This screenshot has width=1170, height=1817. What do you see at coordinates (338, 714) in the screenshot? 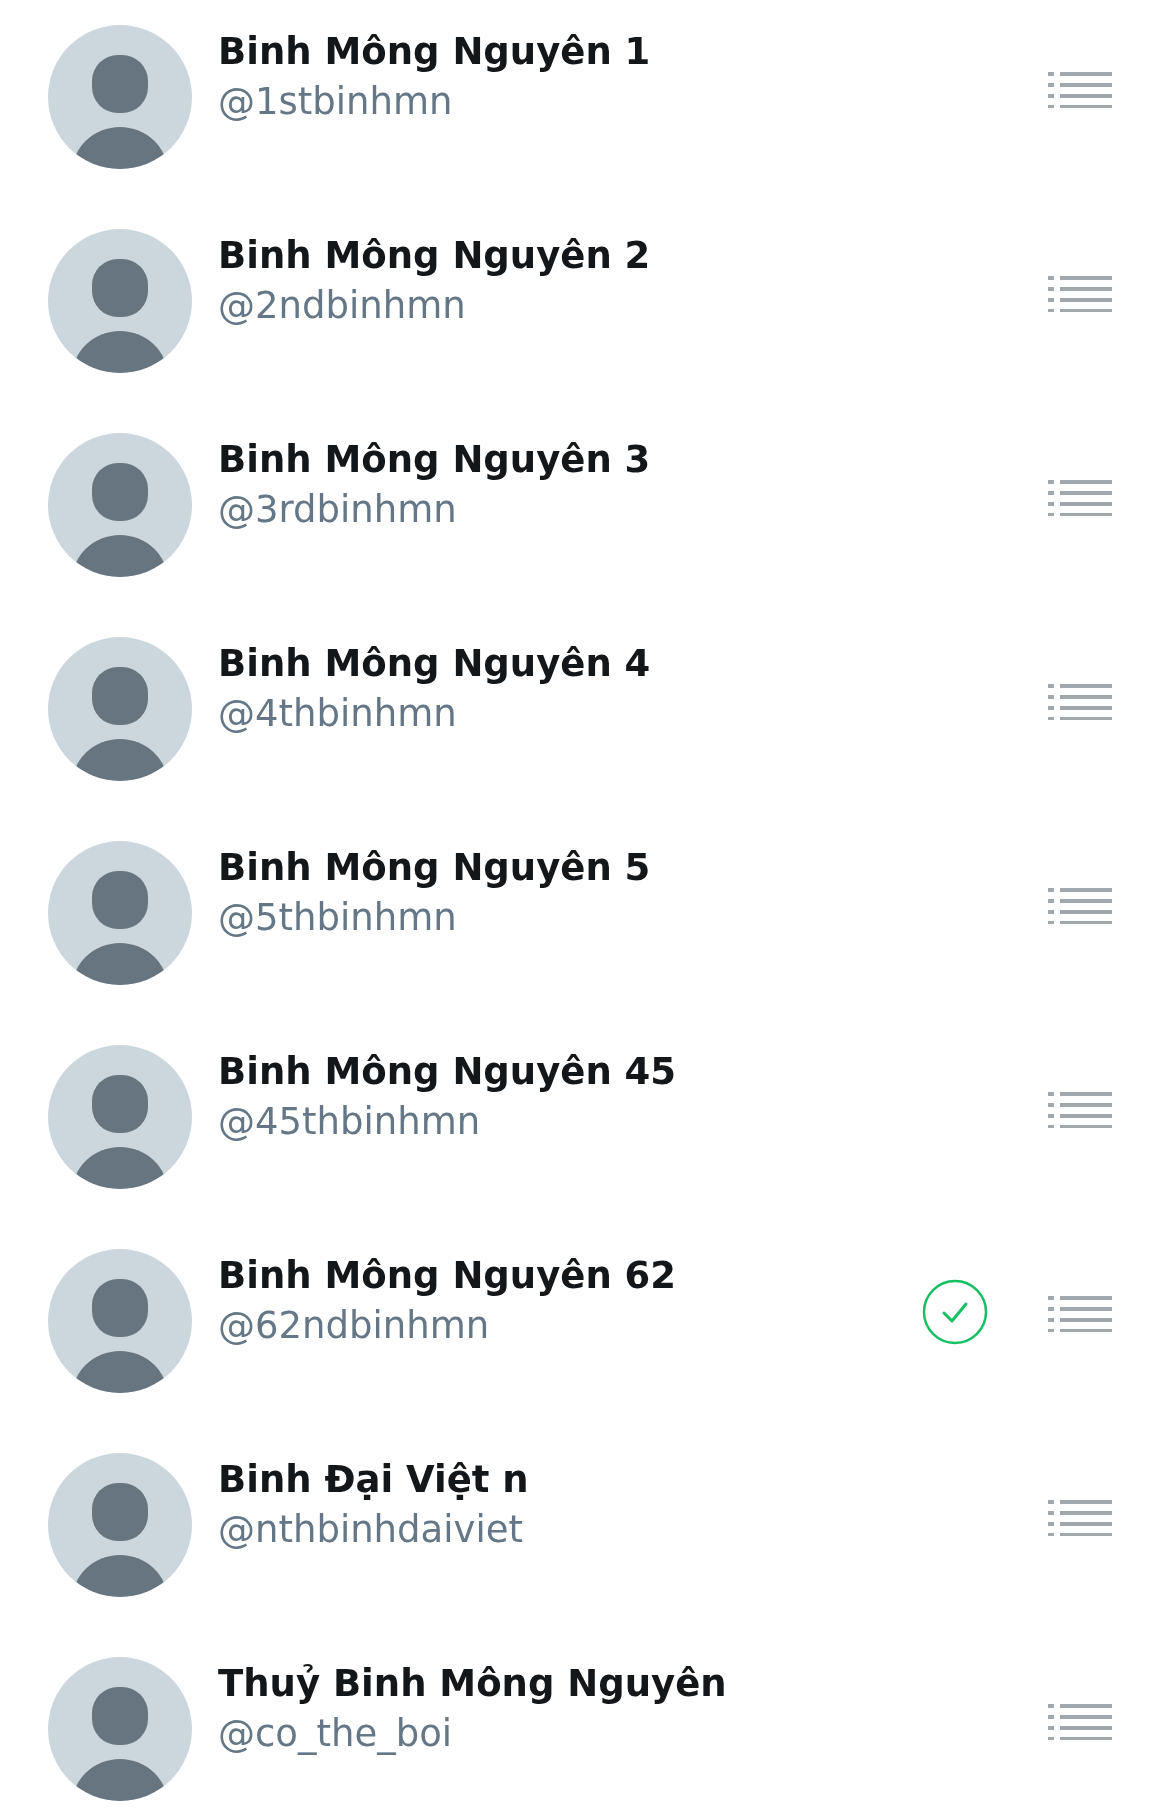
I see `account-handle: @4thbinhmn` at bounding box center [338, 714].